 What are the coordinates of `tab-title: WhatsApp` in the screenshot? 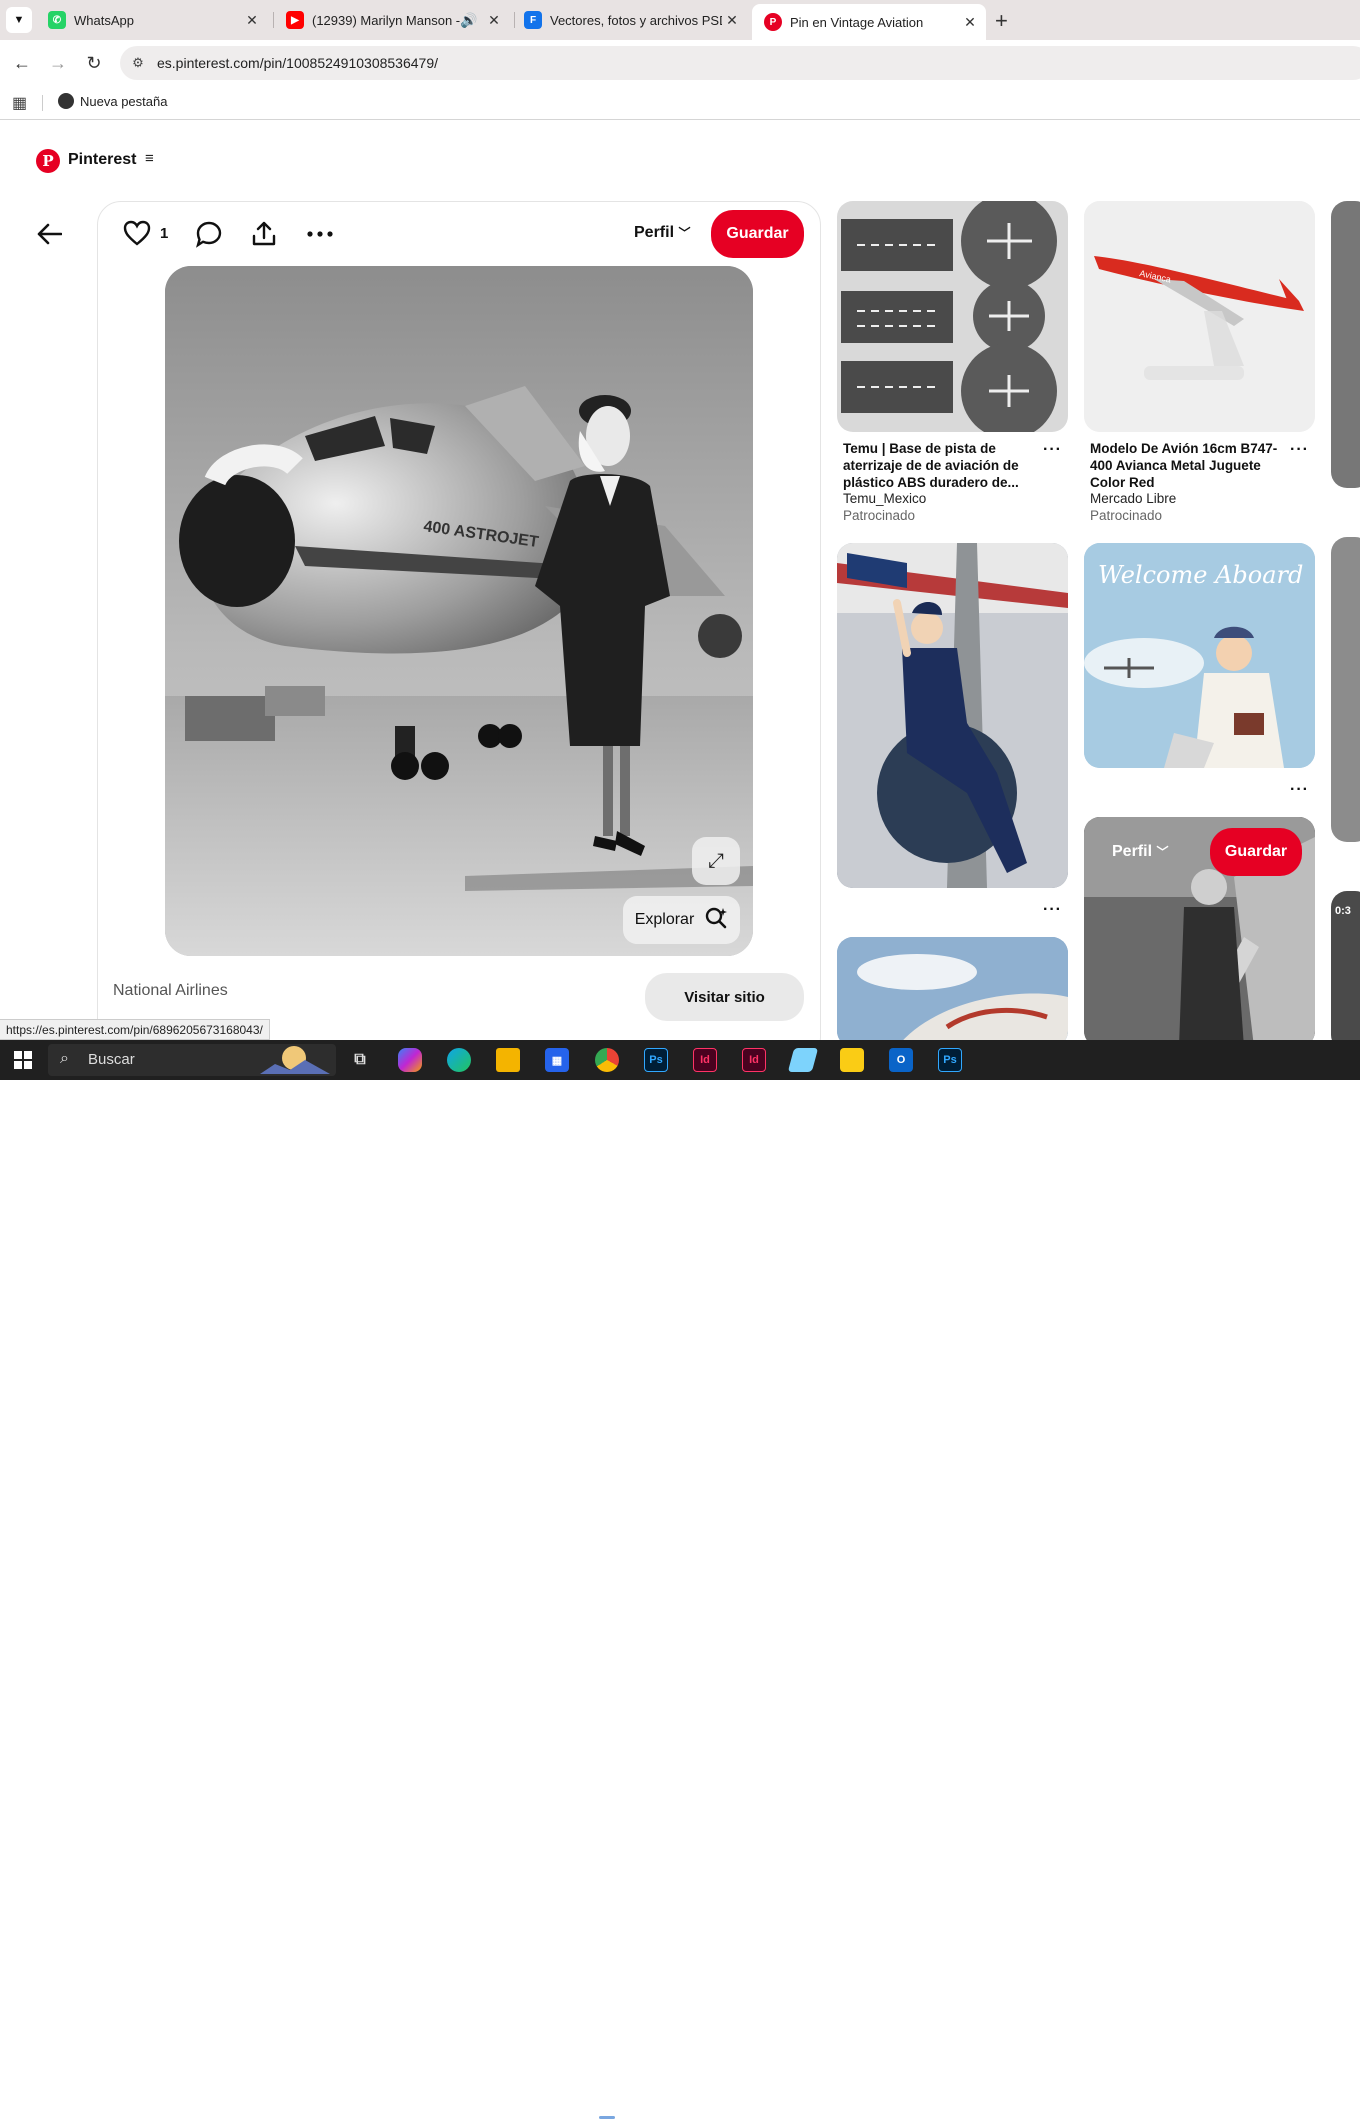 It's located at (104, 20).